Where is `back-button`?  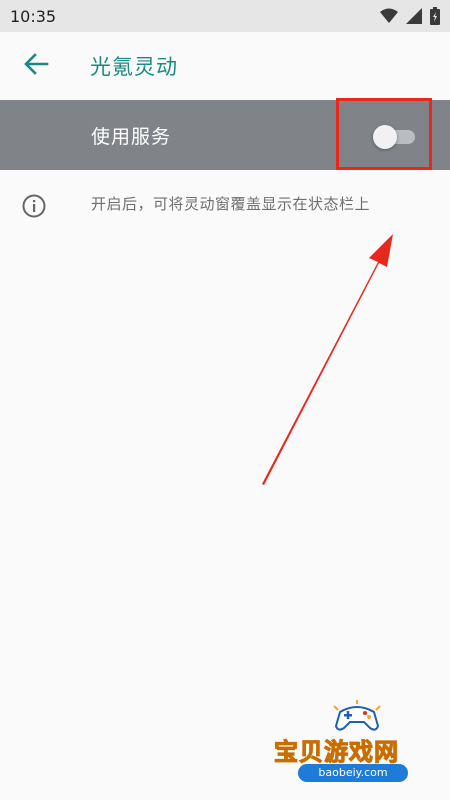
back-button is located at coordinates (36, 66).